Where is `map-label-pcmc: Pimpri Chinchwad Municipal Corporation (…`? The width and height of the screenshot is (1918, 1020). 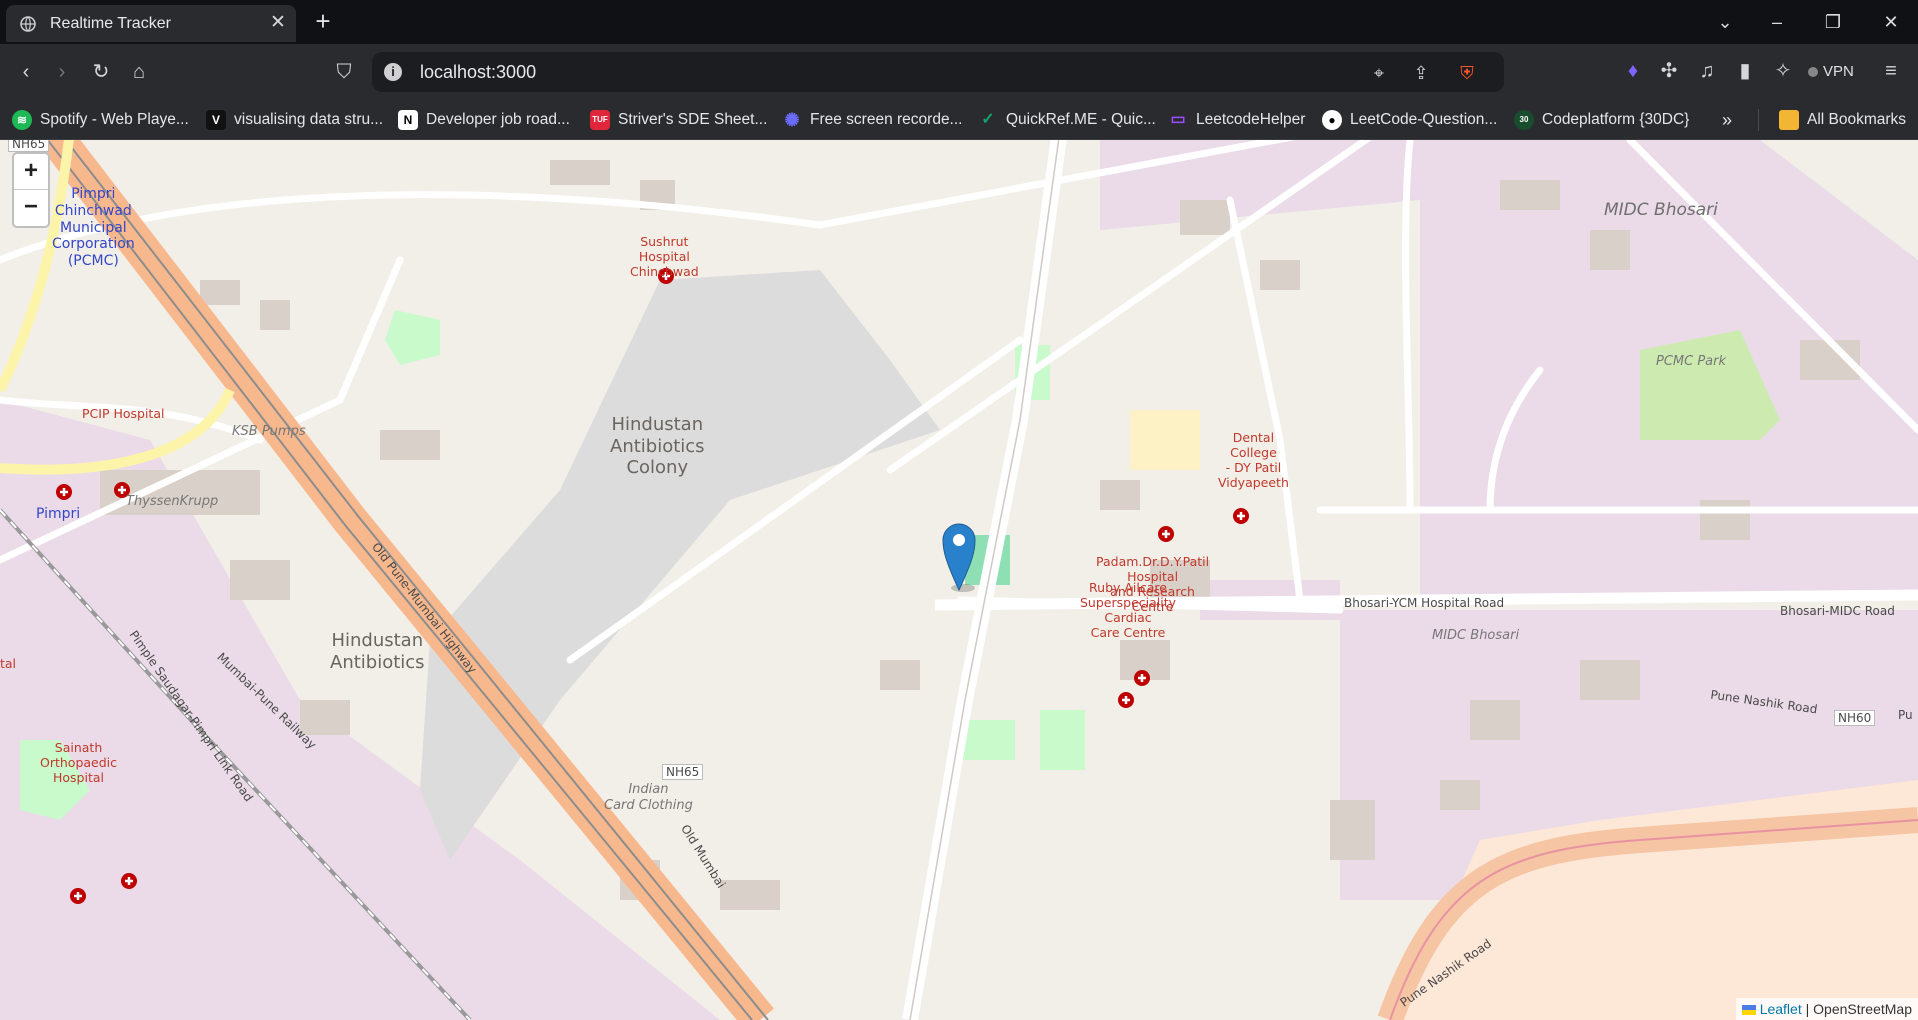 map-label-pcmc: Pimpri Chinchwad Municipal Corporation (… is located at coordinates (93, 228).